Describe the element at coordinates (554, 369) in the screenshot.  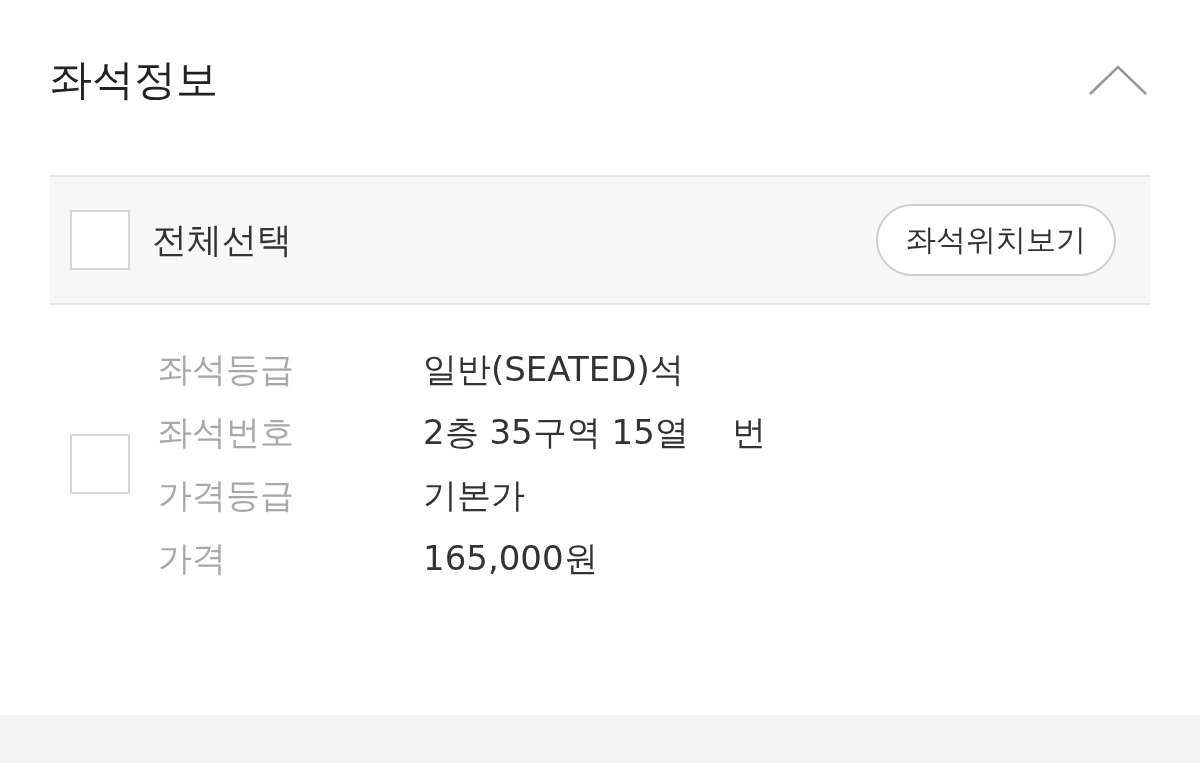
I see `field-value: 일반(SEATED)석` at that location.